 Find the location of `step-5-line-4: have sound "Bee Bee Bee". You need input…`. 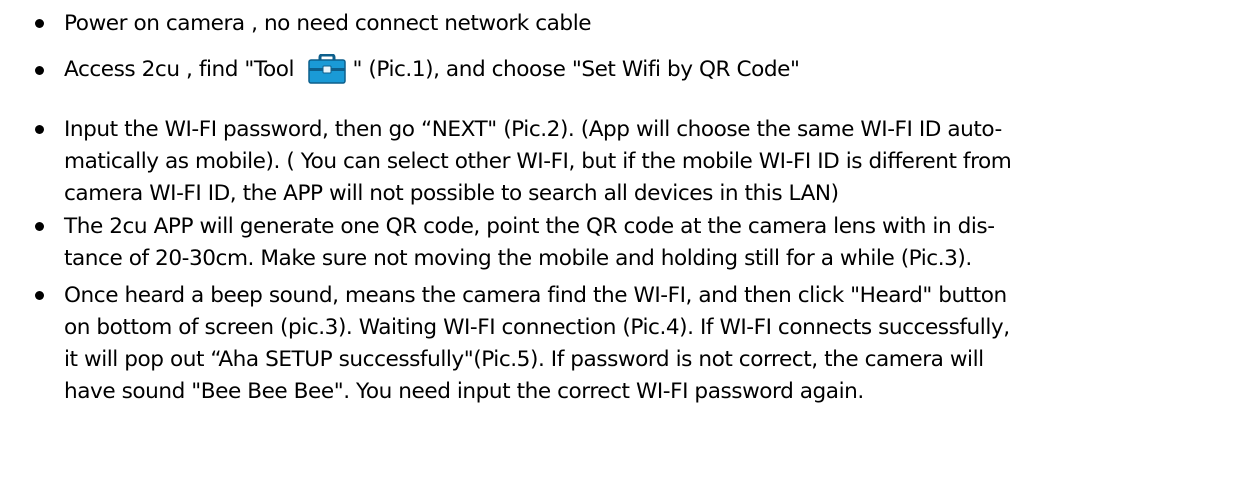

step-5-line-4: have sound "Bee Bee Bee". You need input… is located at coordinates (464, 391).